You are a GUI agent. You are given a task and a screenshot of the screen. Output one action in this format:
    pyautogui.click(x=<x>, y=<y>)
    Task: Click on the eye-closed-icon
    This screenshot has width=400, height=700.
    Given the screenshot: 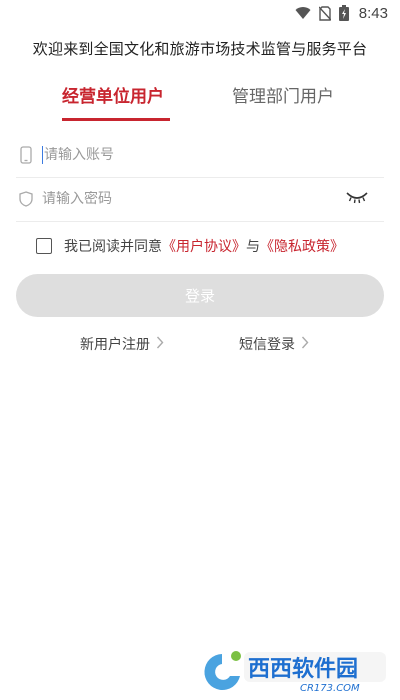 What is the action you would take?
    pyautogui.click(x=357, y=198)
    